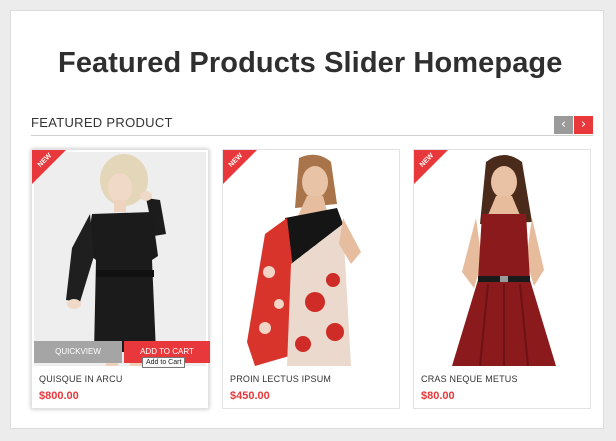 The height and width of the screenshot is (441, 616). I want to click on chevron-right-icon: ›, so click(583, 125).